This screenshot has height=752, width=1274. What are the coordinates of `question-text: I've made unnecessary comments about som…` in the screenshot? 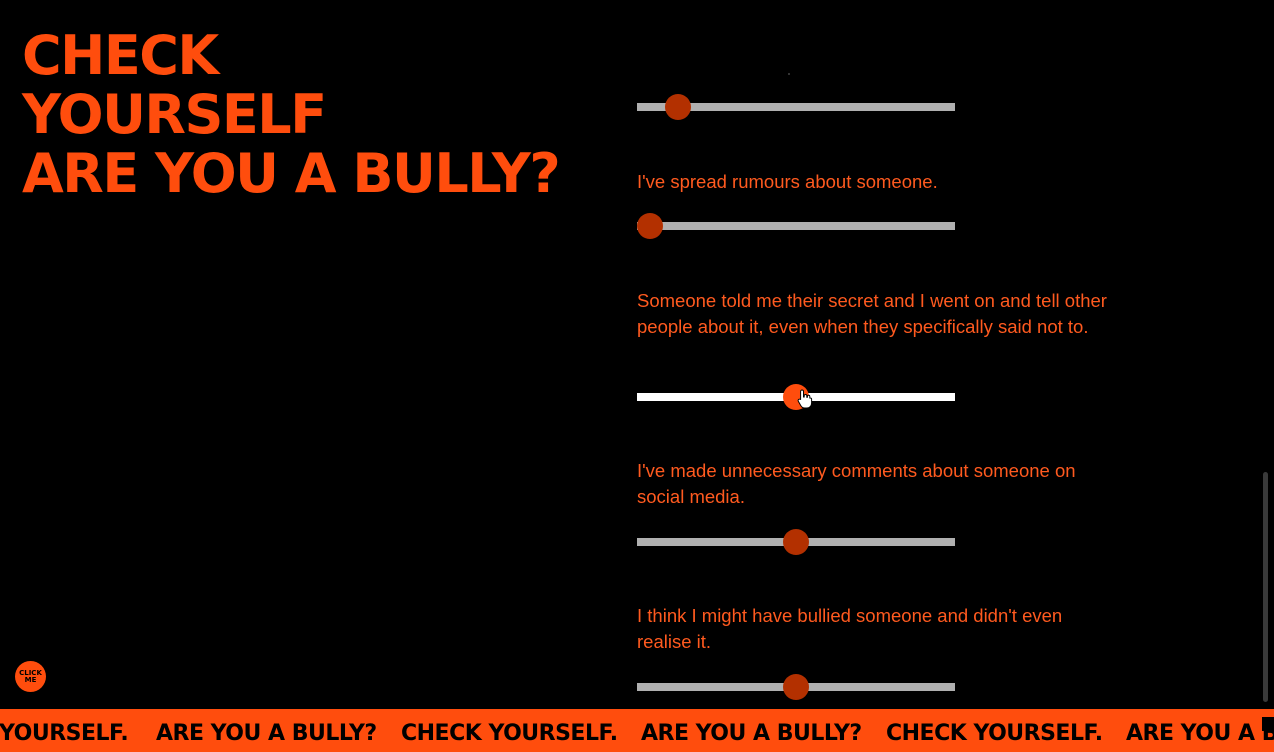 It's located at (856, 483).